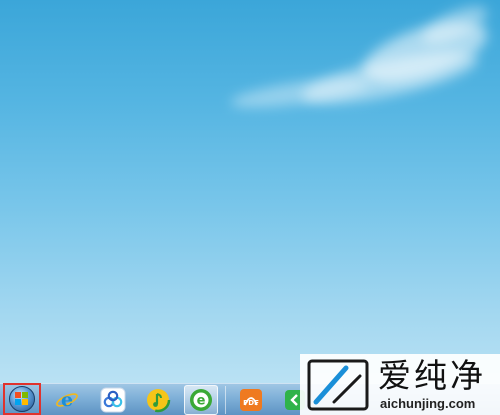  Describe the element at coordinates (300, 93) in the screenshot. I see `cloud` at that location.